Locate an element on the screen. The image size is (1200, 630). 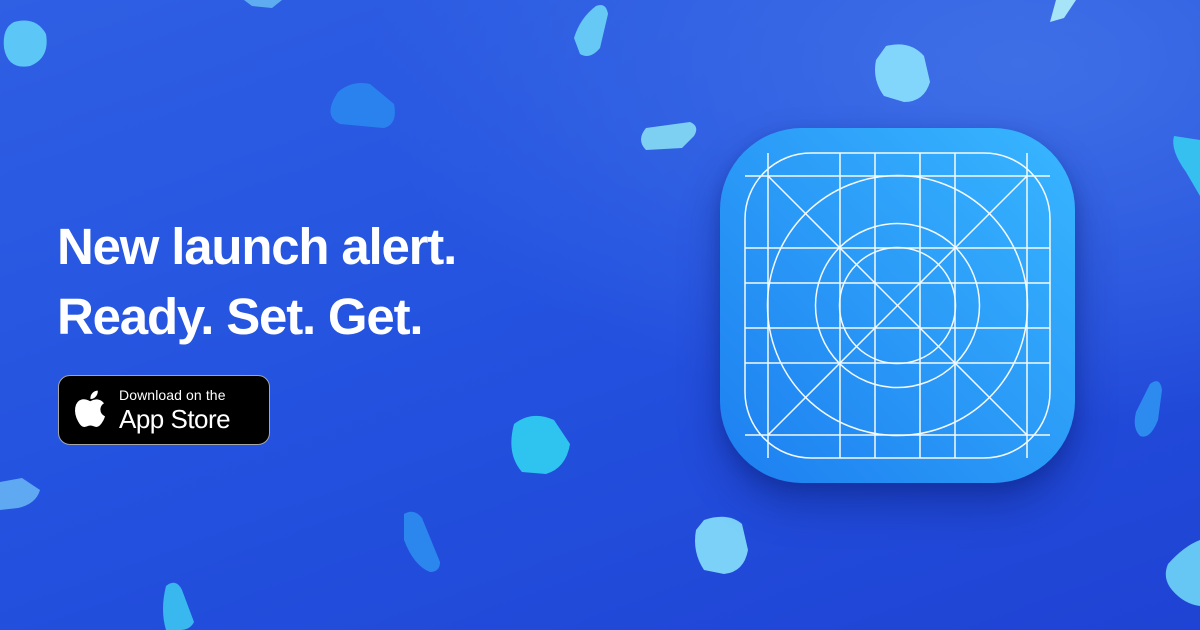
app-store-badge-button: Download on the App Store is located at coordinates (164, 410).